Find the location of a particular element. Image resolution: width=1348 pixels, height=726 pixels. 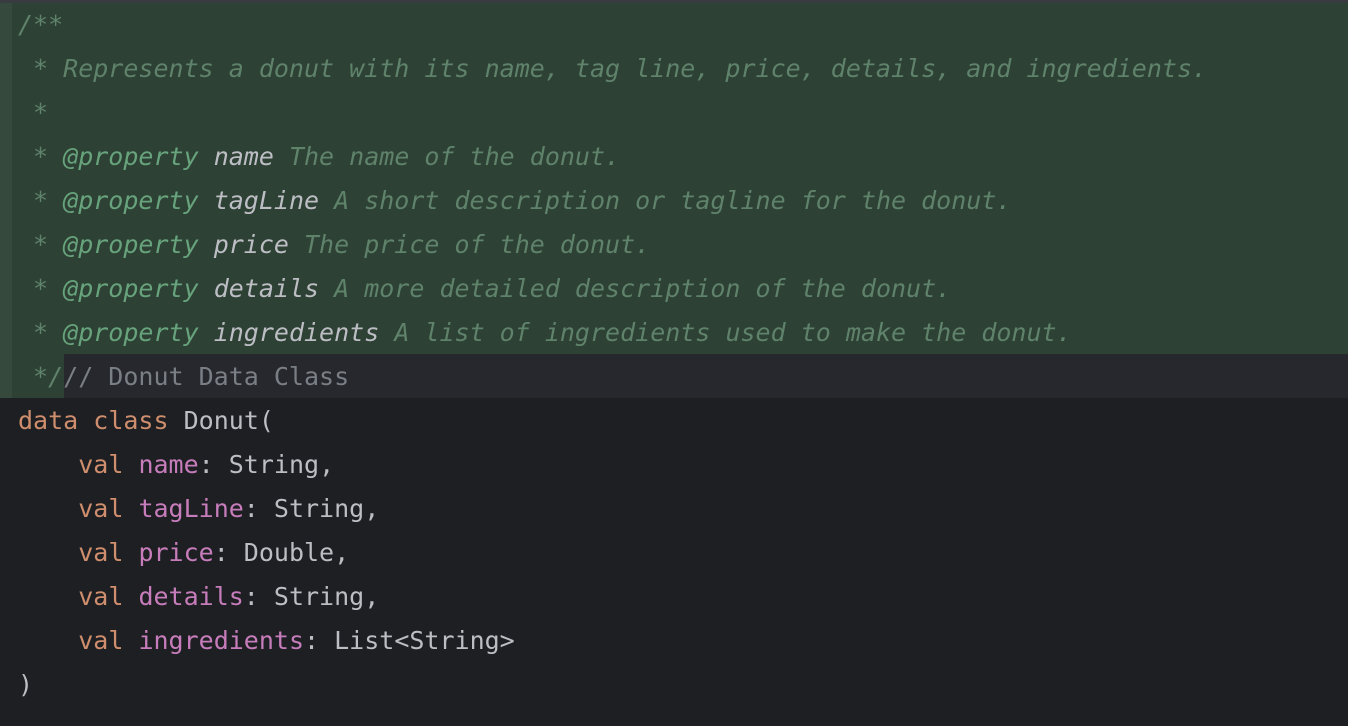

doc-comment-open: /** is located at coordinates (41, 24).